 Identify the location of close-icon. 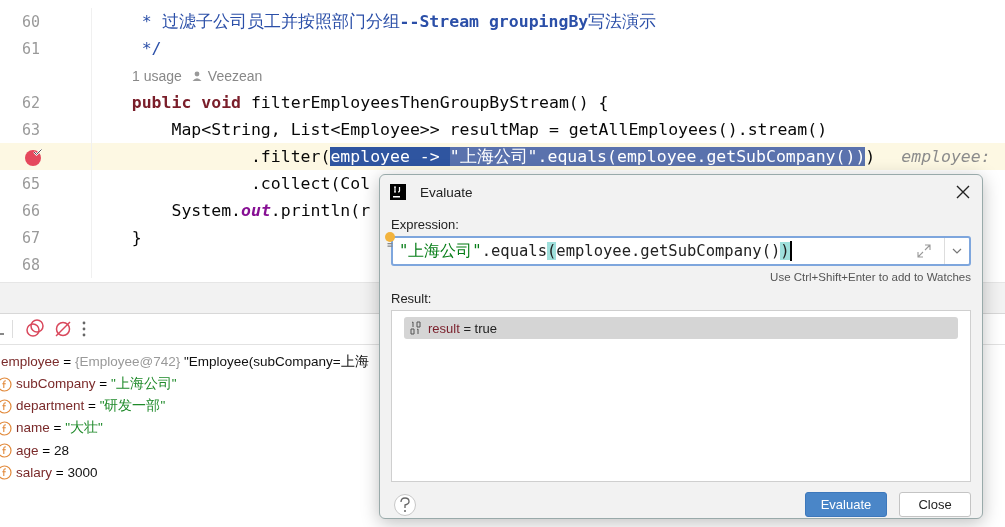
(963, 192).